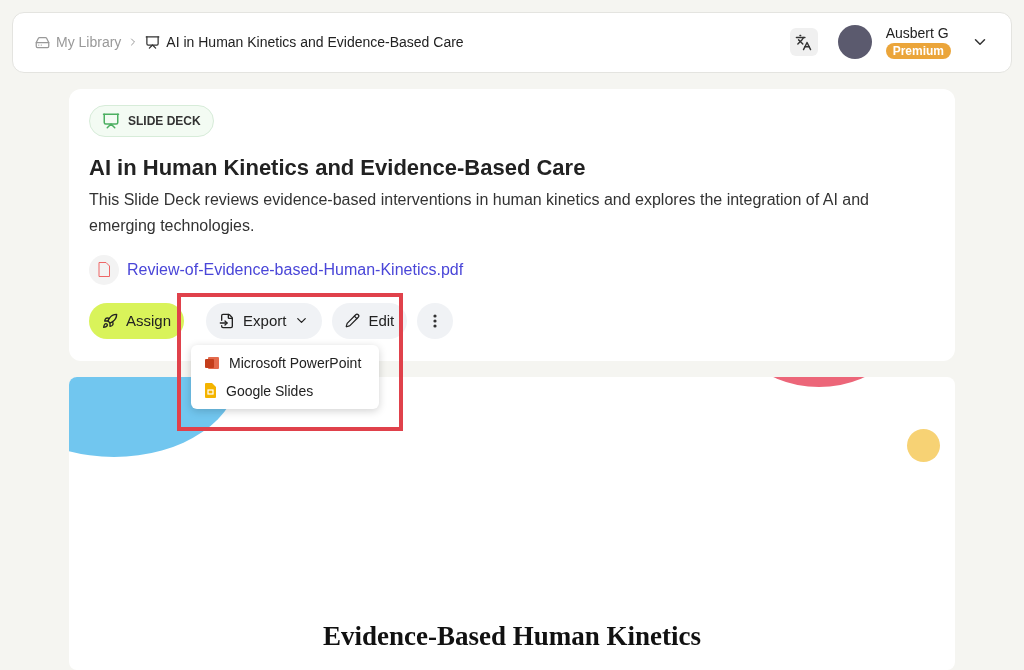 The height and width of the screenshot is (670, 1024). I want to click on avatar, so click(854, 42).